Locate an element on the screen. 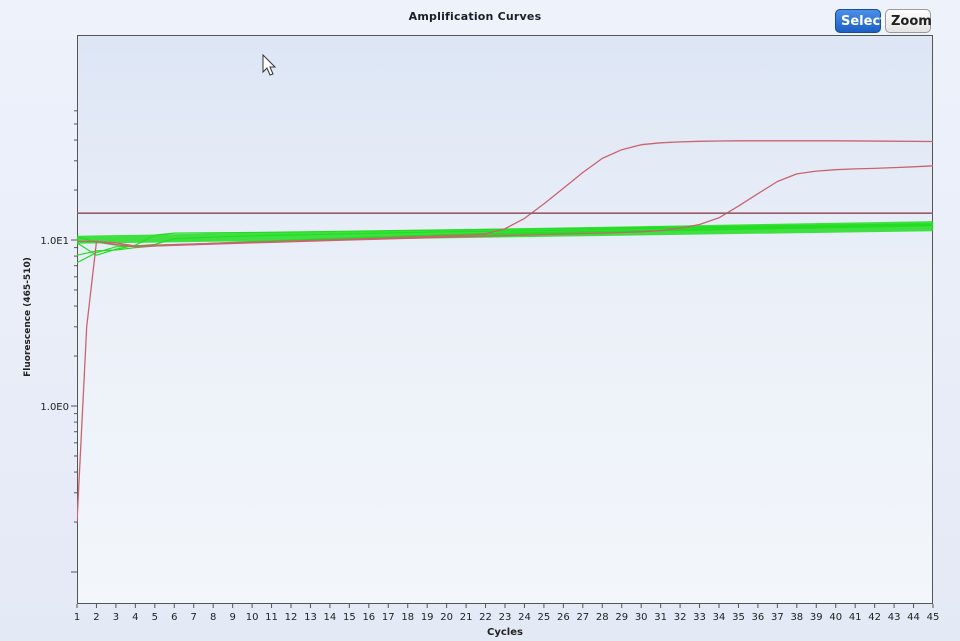 The image size is (960, 641). x-tick-label: 20 is located at coordinates (446, 617).